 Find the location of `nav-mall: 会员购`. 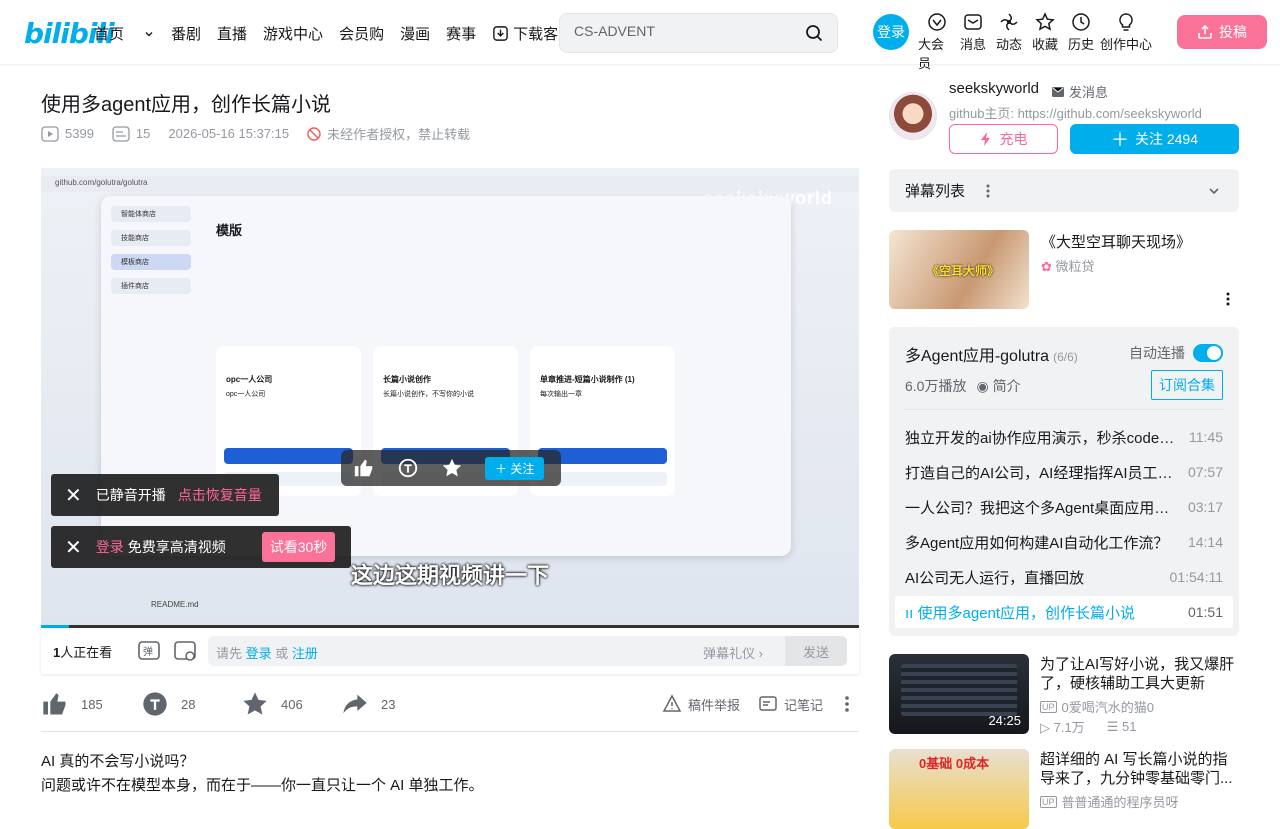

nav-mall: 会员购 is located at coordinates (361, 33).